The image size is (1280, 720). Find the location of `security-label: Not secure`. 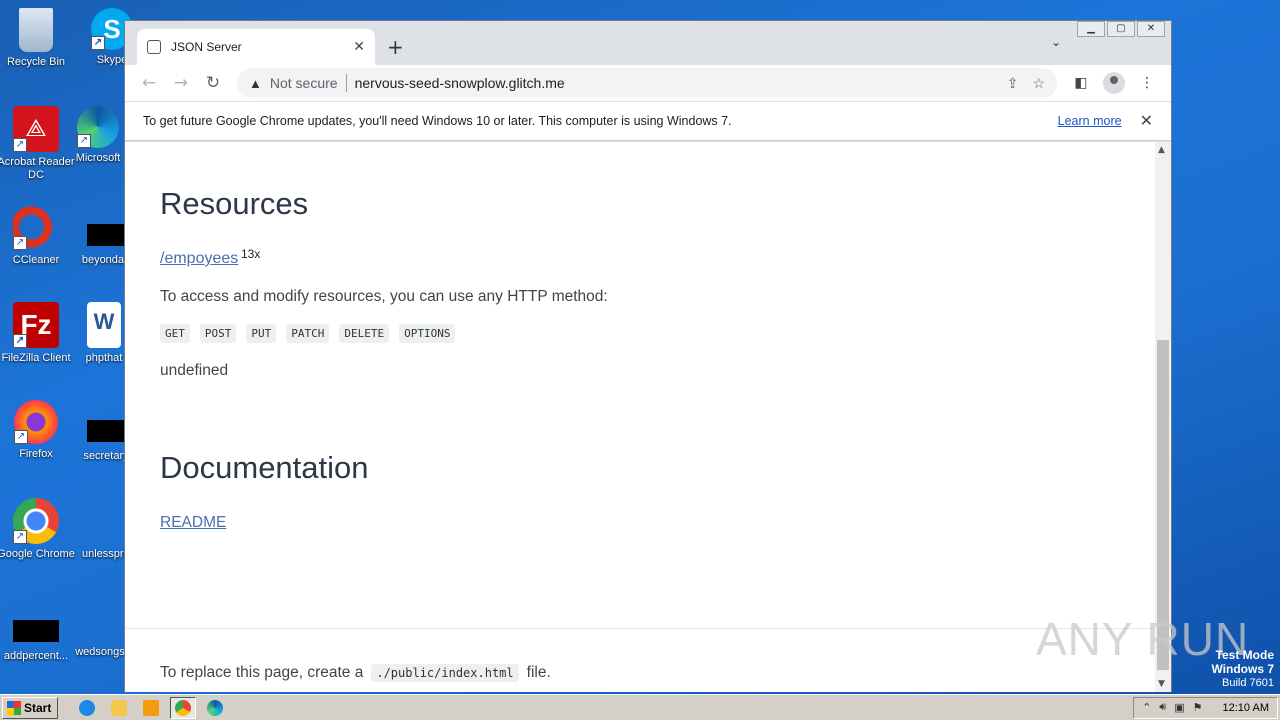

security-label: Not secure is located at coordinates (304, 83).